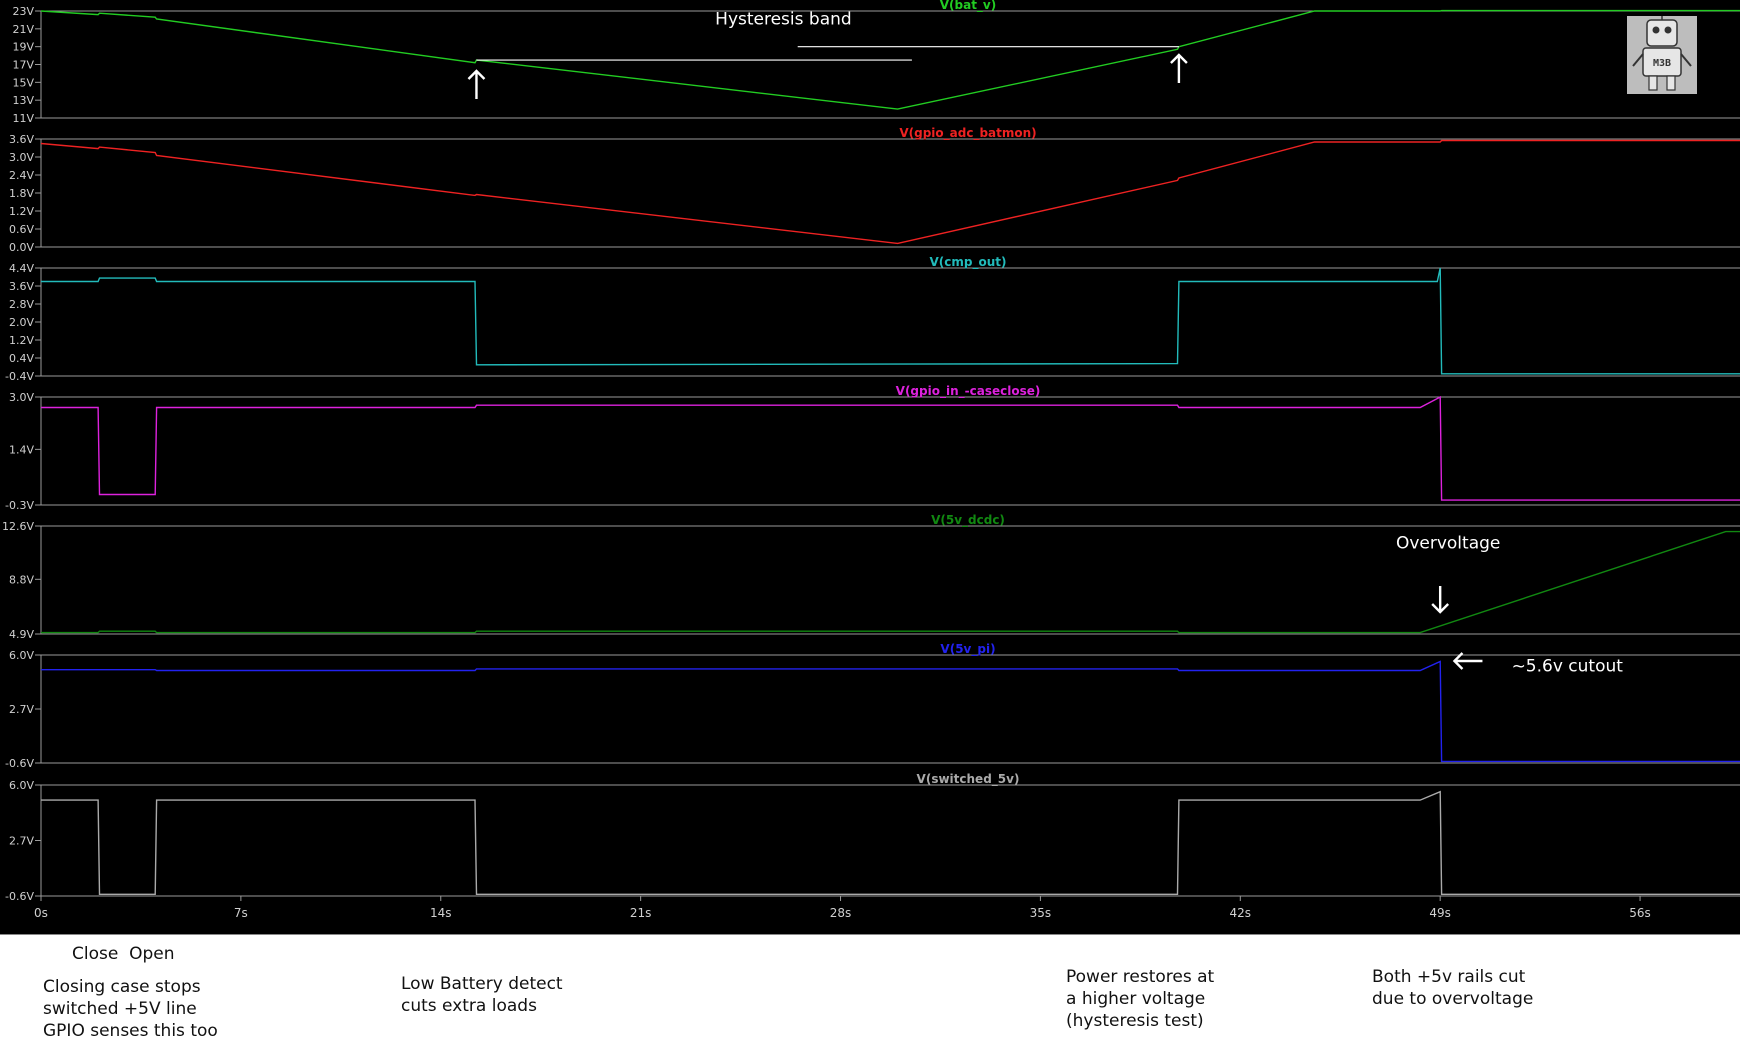  I want to click on y-tick-label: 2.4V, so click(21, 175).